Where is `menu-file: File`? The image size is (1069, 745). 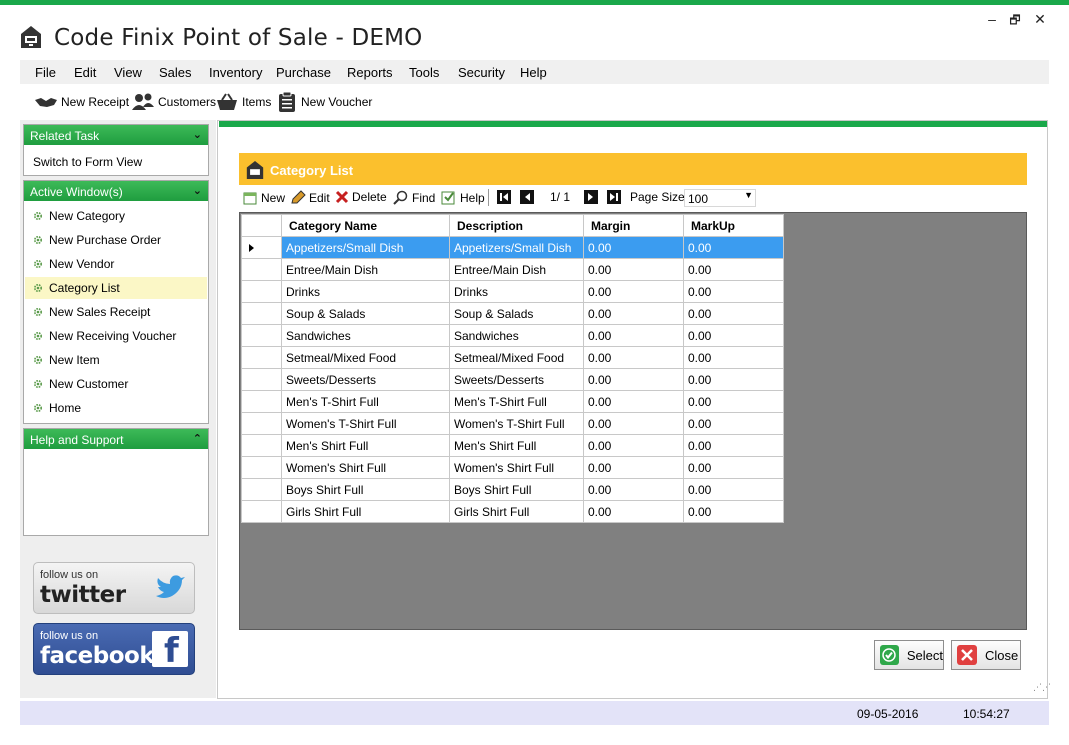
menu-file: File is located at coordinates (45, 72).